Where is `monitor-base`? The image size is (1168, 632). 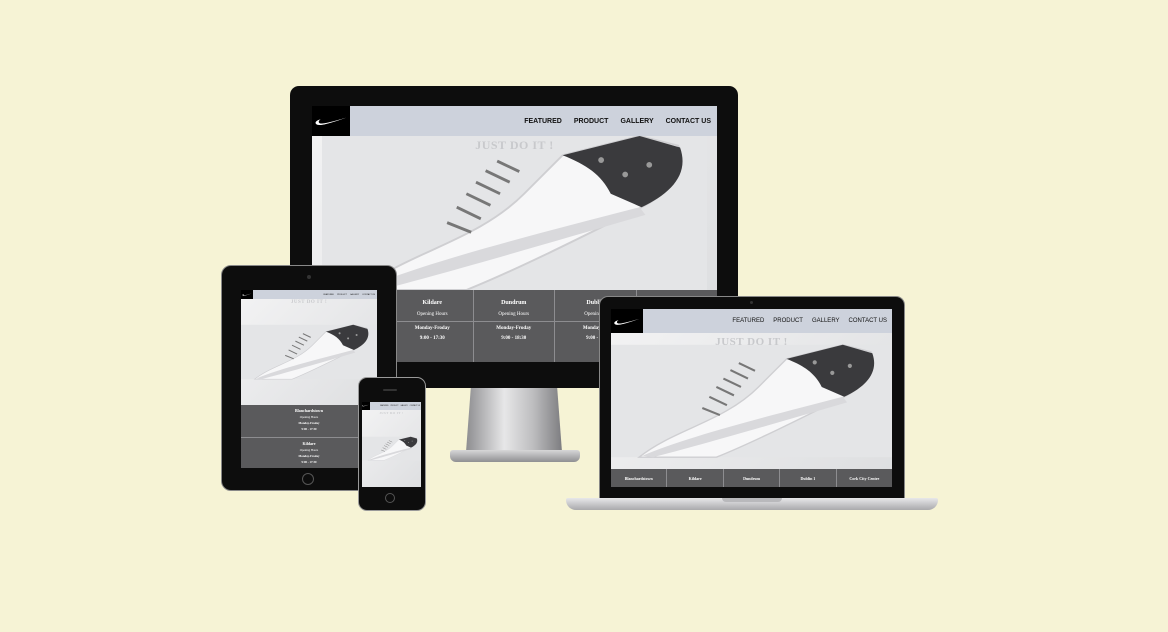 monitor-base is located at coordinates (515, 456).